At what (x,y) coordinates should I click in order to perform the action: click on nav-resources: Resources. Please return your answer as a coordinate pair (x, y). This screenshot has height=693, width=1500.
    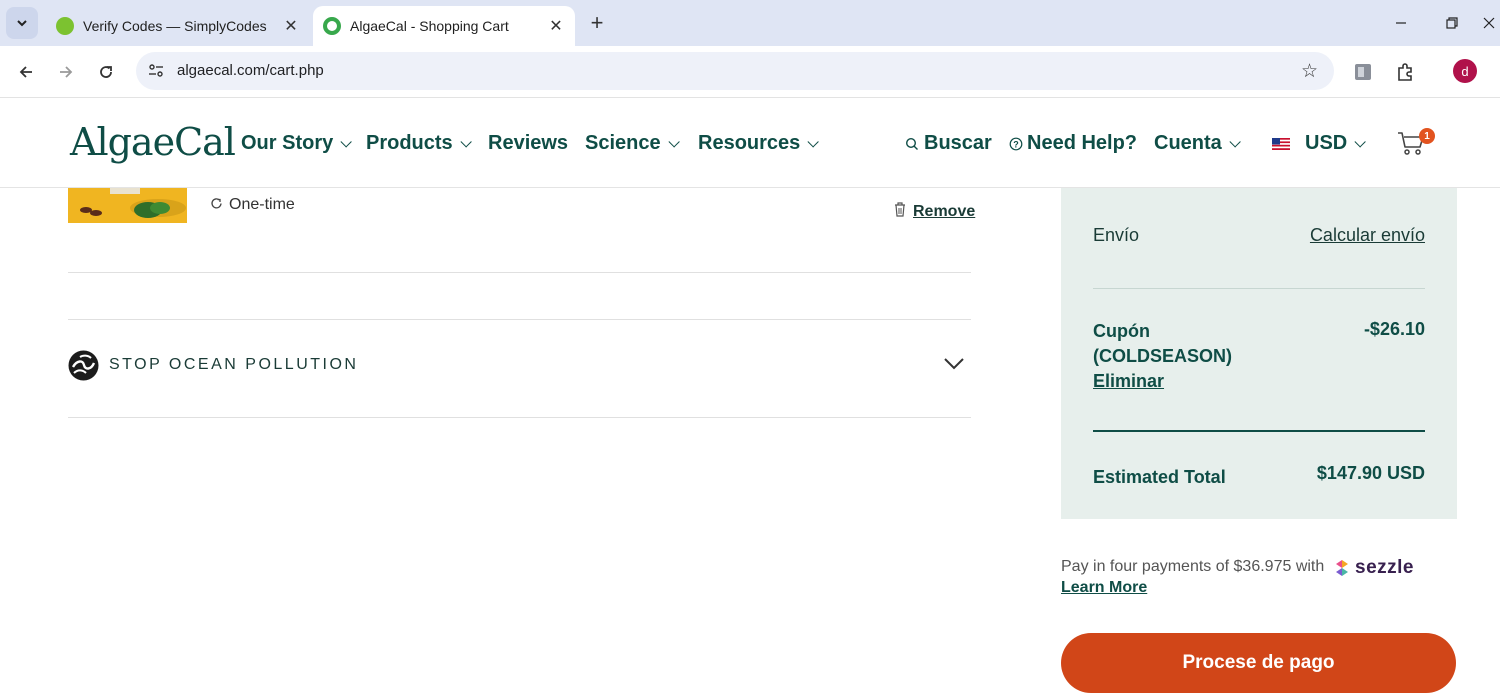
    Looking at the image, I should click on (759, 143).